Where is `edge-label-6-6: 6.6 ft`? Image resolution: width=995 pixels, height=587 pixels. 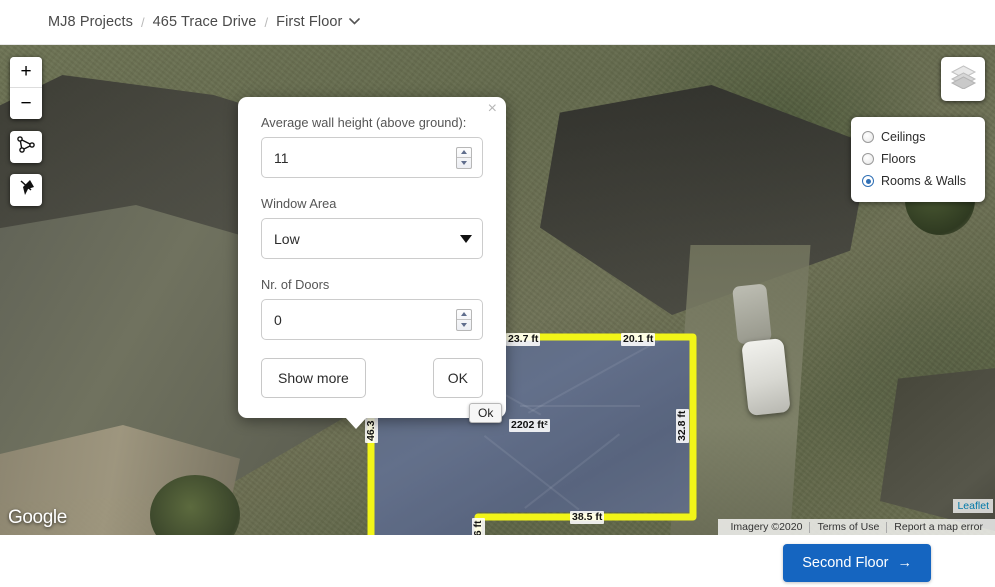
edge-label-6-6: 6.6 ft is located at coordinates (478, 526).